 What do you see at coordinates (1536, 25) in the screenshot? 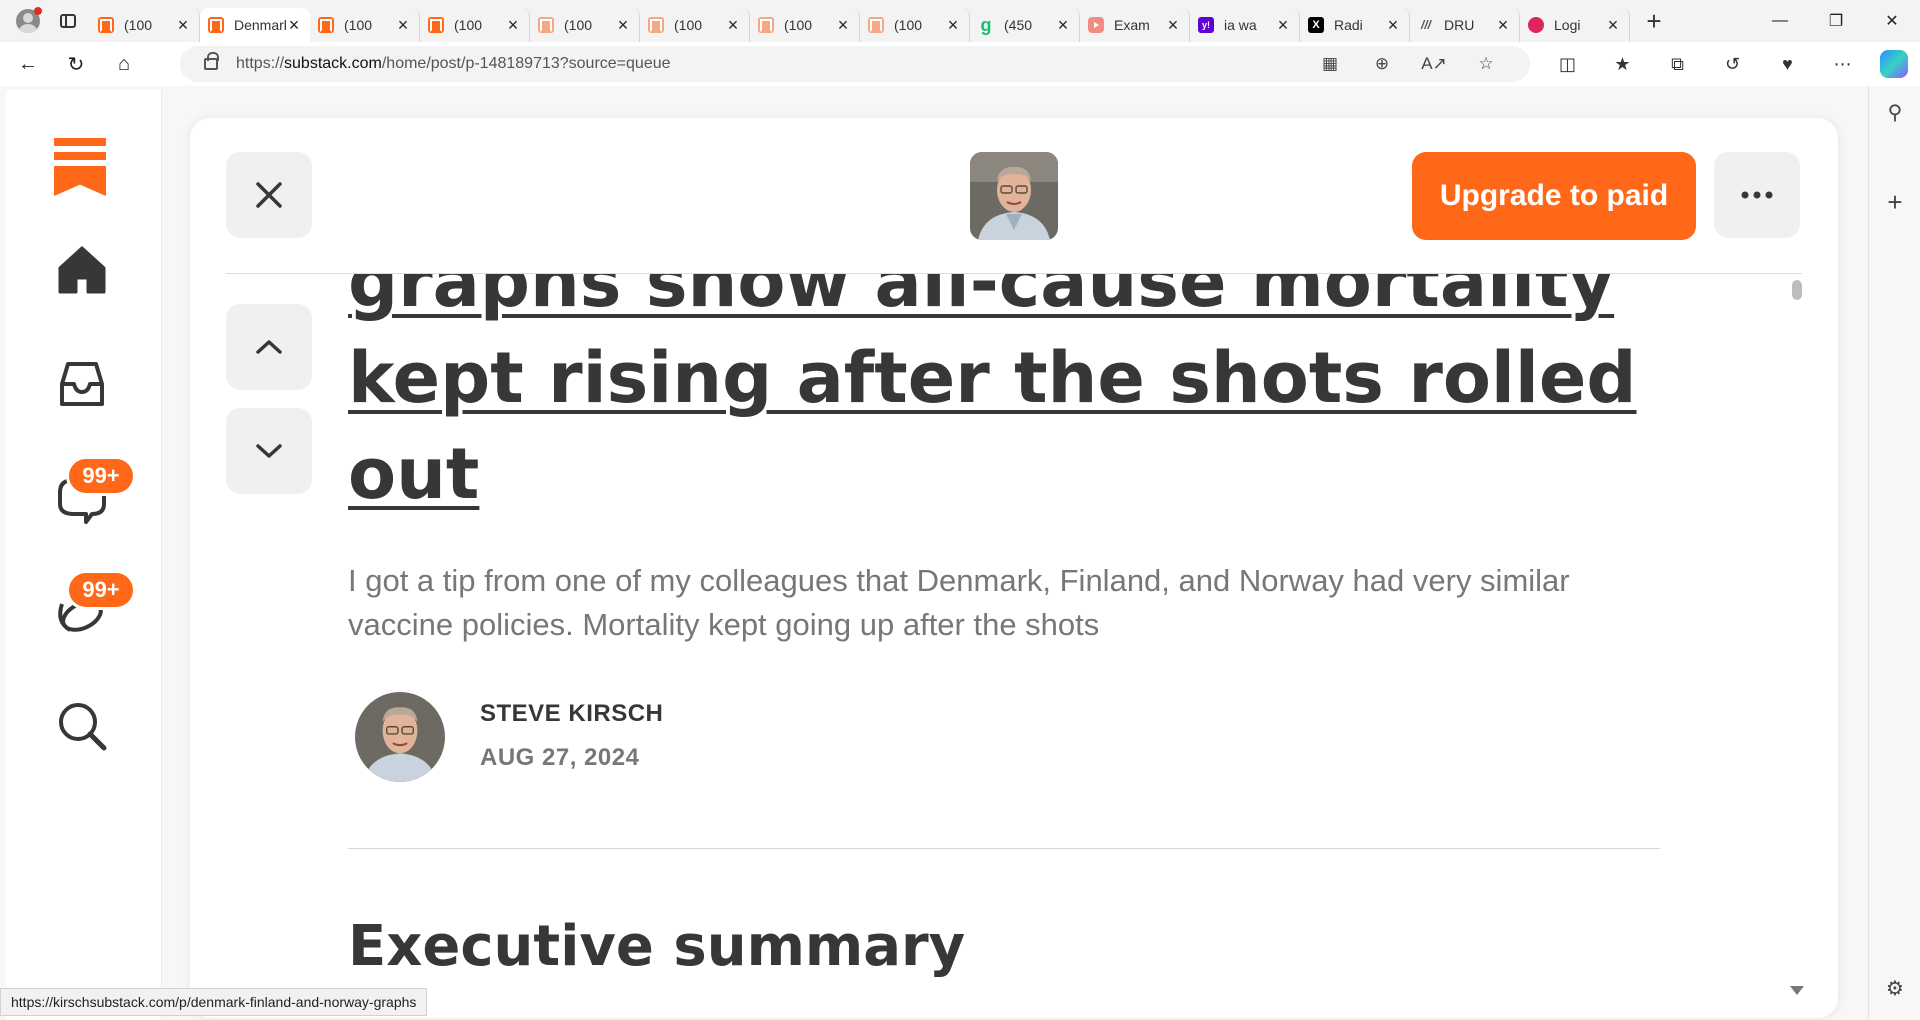
I see `red-icon` at bounding box center [1536, 25].